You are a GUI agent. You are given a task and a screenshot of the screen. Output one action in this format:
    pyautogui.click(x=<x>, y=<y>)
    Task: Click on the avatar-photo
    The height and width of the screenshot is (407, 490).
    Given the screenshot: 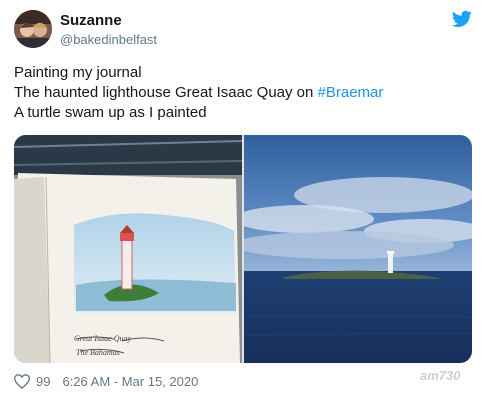 What is the action you would take?
    pyautogui.click(x=33, y=29)
    